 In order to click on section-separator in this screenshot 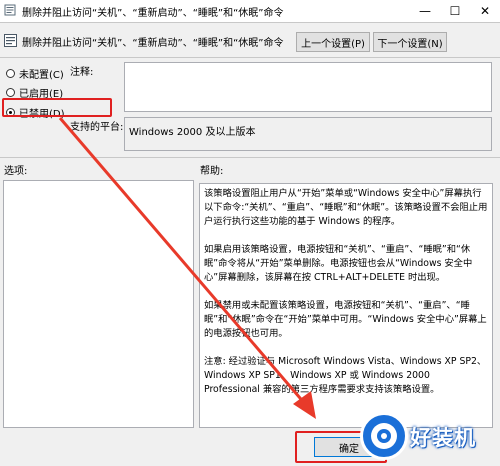, I will do `click(250, 157)`.